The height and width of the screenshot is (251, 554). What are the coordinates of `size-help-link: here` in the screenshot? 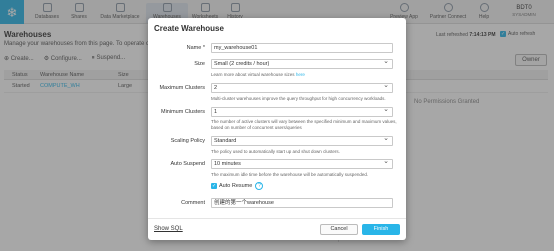 It's located at (300, 74).